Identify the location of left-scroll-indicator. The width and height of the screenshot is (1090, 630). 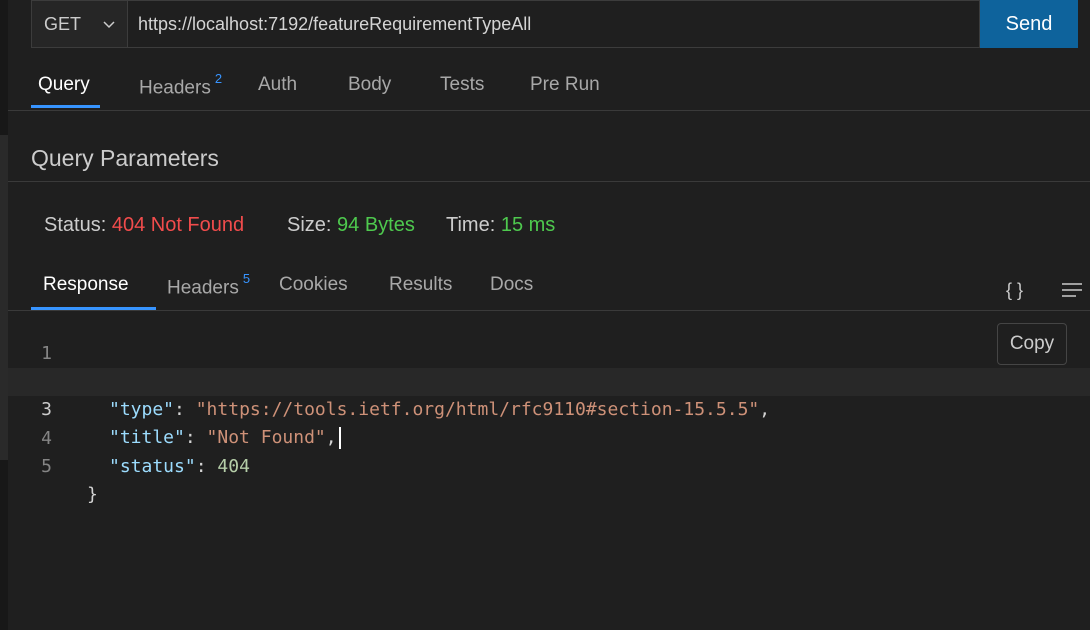
(4, 297).